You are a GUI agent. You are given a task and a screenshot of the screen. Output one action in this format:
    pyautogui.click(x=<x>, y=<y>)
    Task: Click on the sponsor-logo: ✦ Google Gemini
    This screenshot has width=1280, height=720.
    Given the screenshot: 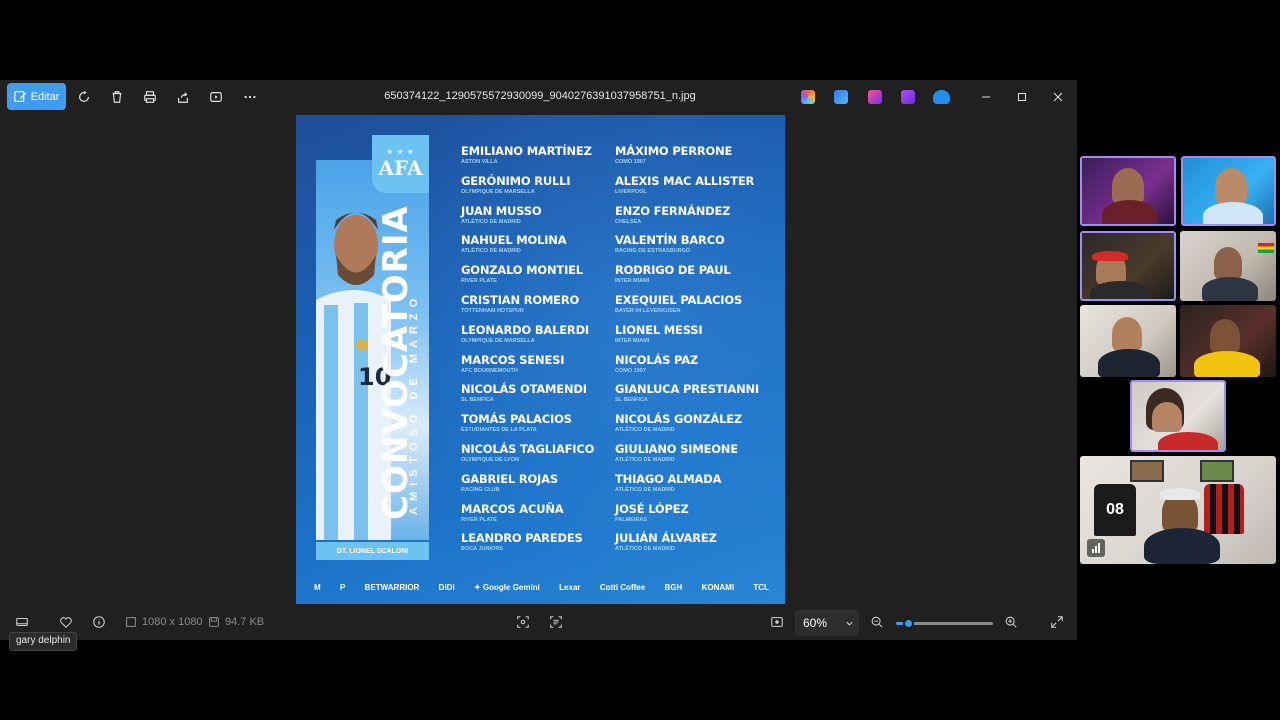 What is the action you would take?
    pyautogui.click(x=507, y=587)
    